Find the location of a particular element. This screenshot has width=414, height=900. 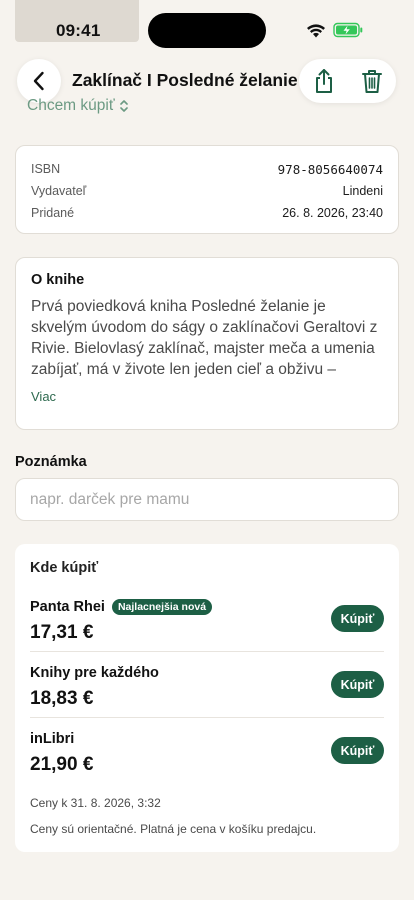

added-value: 26. 8. 2026, 23:40 is located at coordinates (332, 213).